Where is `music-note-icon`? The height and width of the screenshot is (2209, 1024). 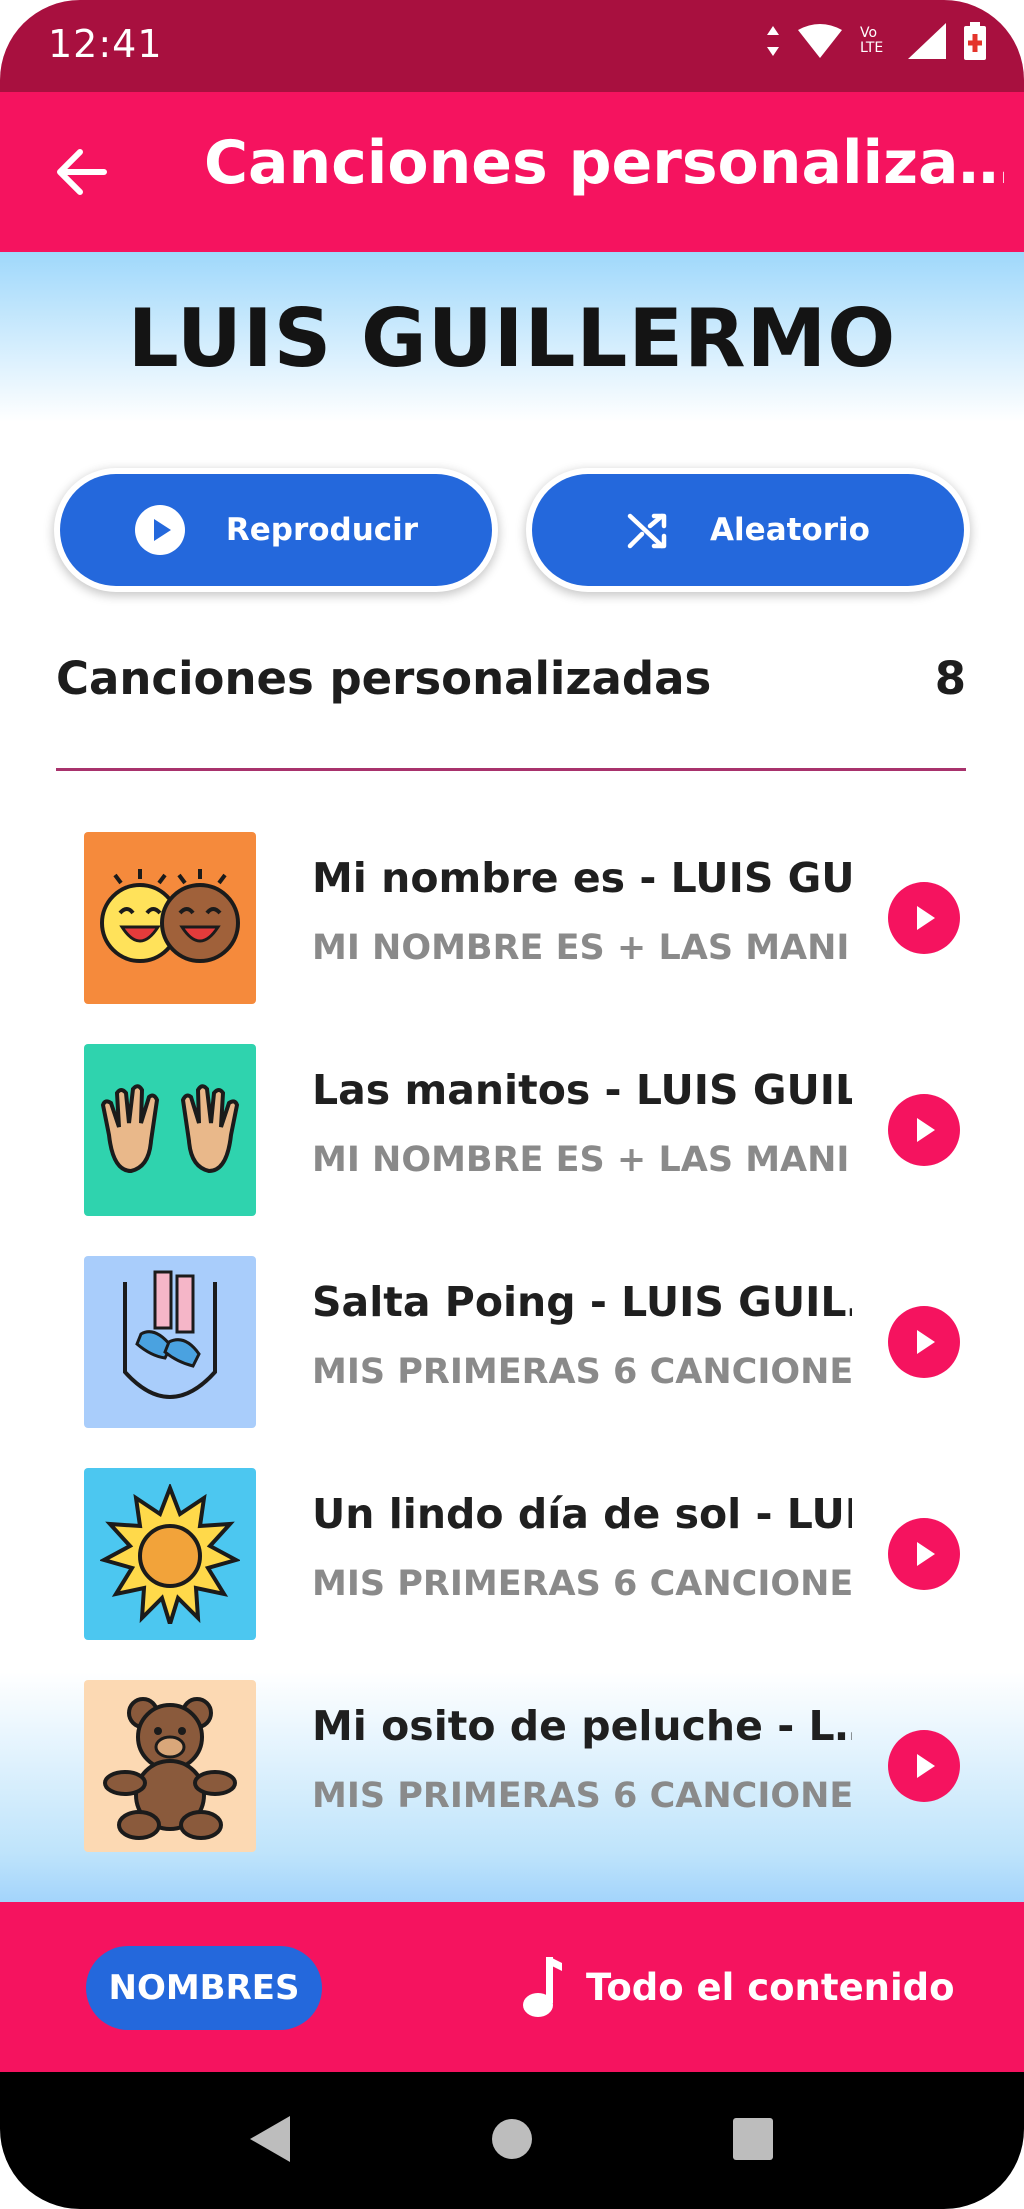 music-note-icon is located at coordinates (542, 1987).